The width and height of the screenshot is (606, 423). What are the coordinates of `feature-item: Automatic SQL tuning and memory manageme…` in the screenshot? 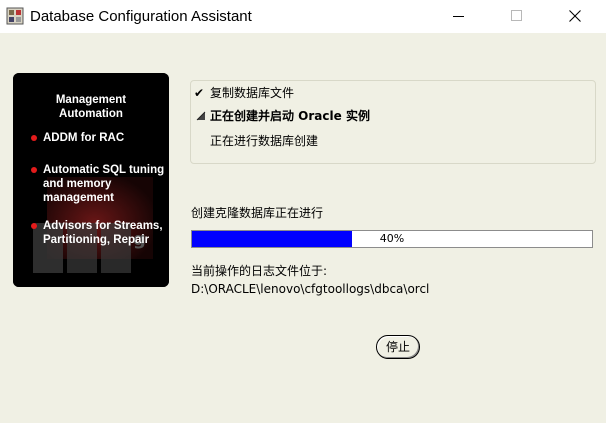 It's located at (104, 184).